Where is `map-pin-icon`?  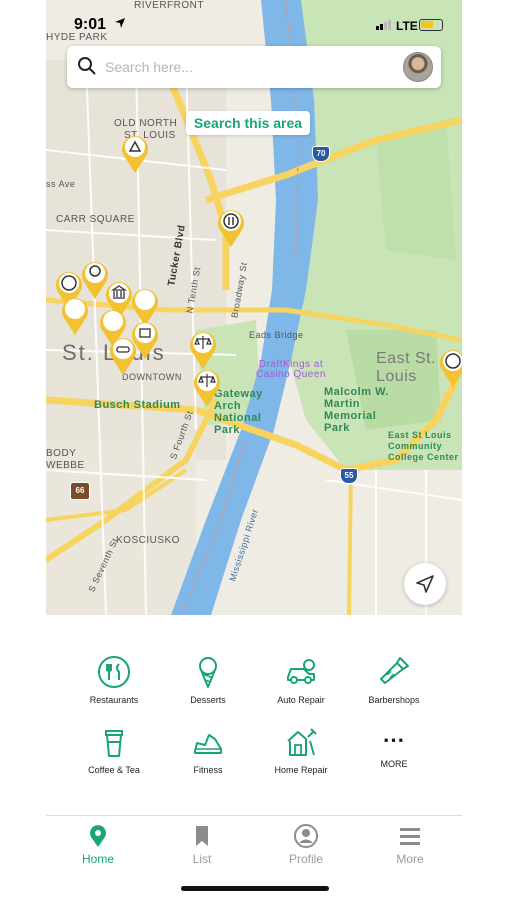
map-pin-icon is located at coordinates (98, 836).